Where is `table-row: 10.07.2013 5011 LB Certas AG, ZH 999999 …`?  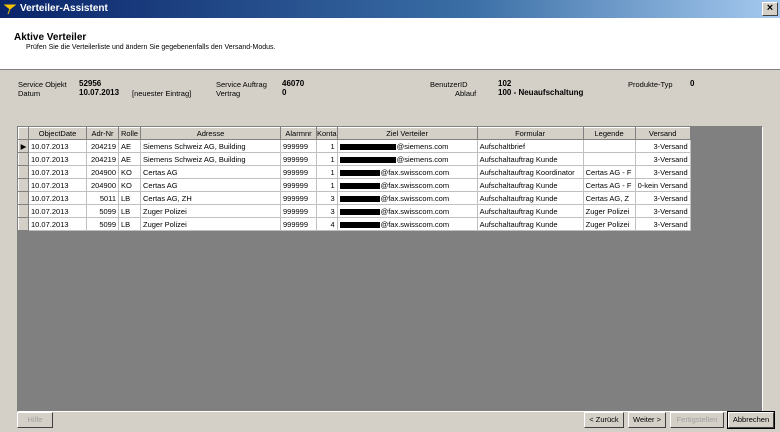 table-row: 10.07.2013 5011 LB Certas AG, ZH 999999 … is located at coordinates (354, 198).